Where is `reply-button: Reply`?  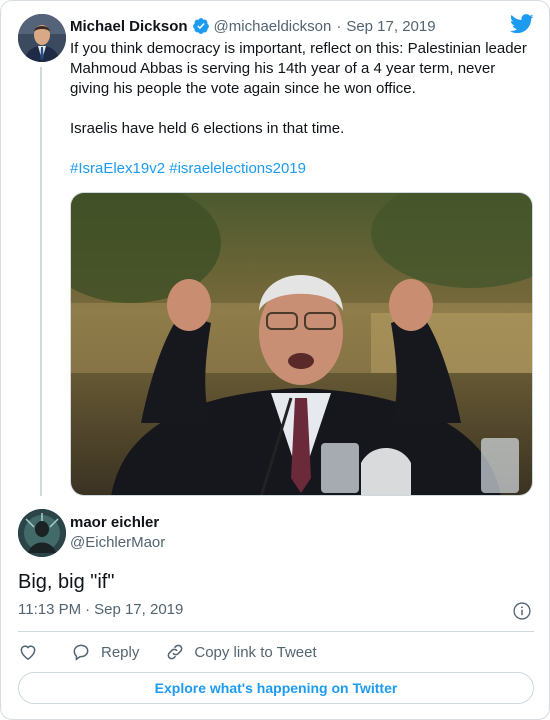
reply-button: Reply is located at coordinates (105, 652).